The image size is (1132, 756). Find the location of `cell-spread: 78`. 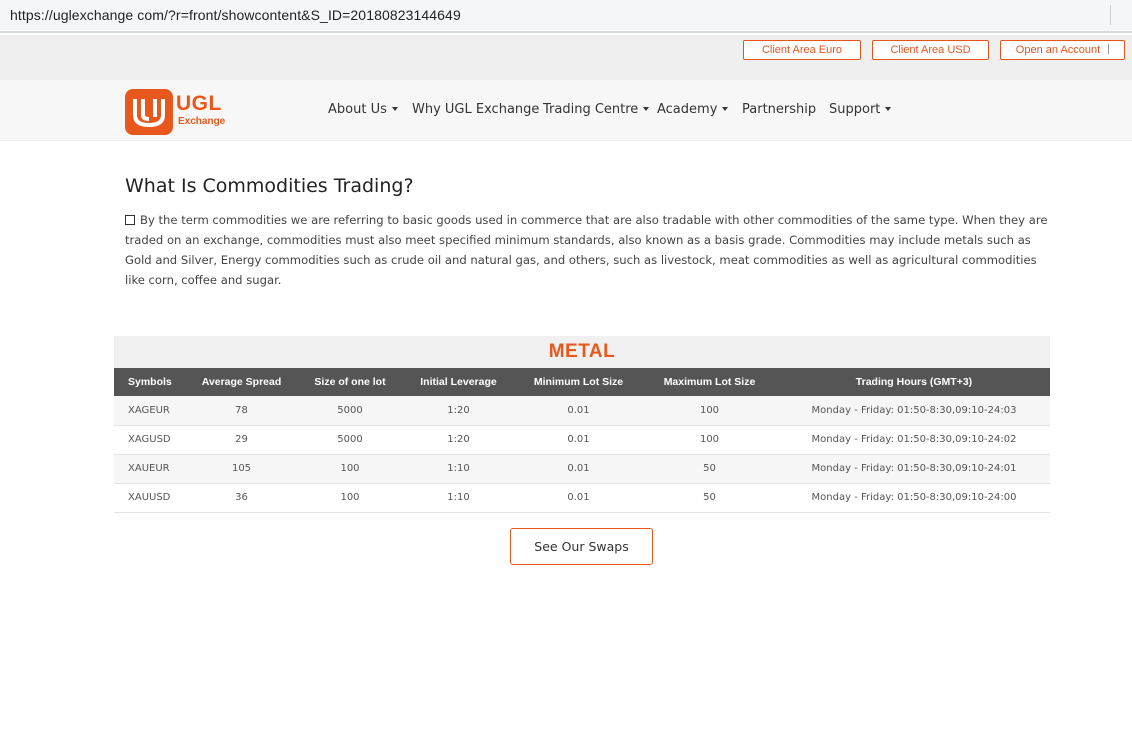

cell-spread: 78 is located at coordinates (241, 411).